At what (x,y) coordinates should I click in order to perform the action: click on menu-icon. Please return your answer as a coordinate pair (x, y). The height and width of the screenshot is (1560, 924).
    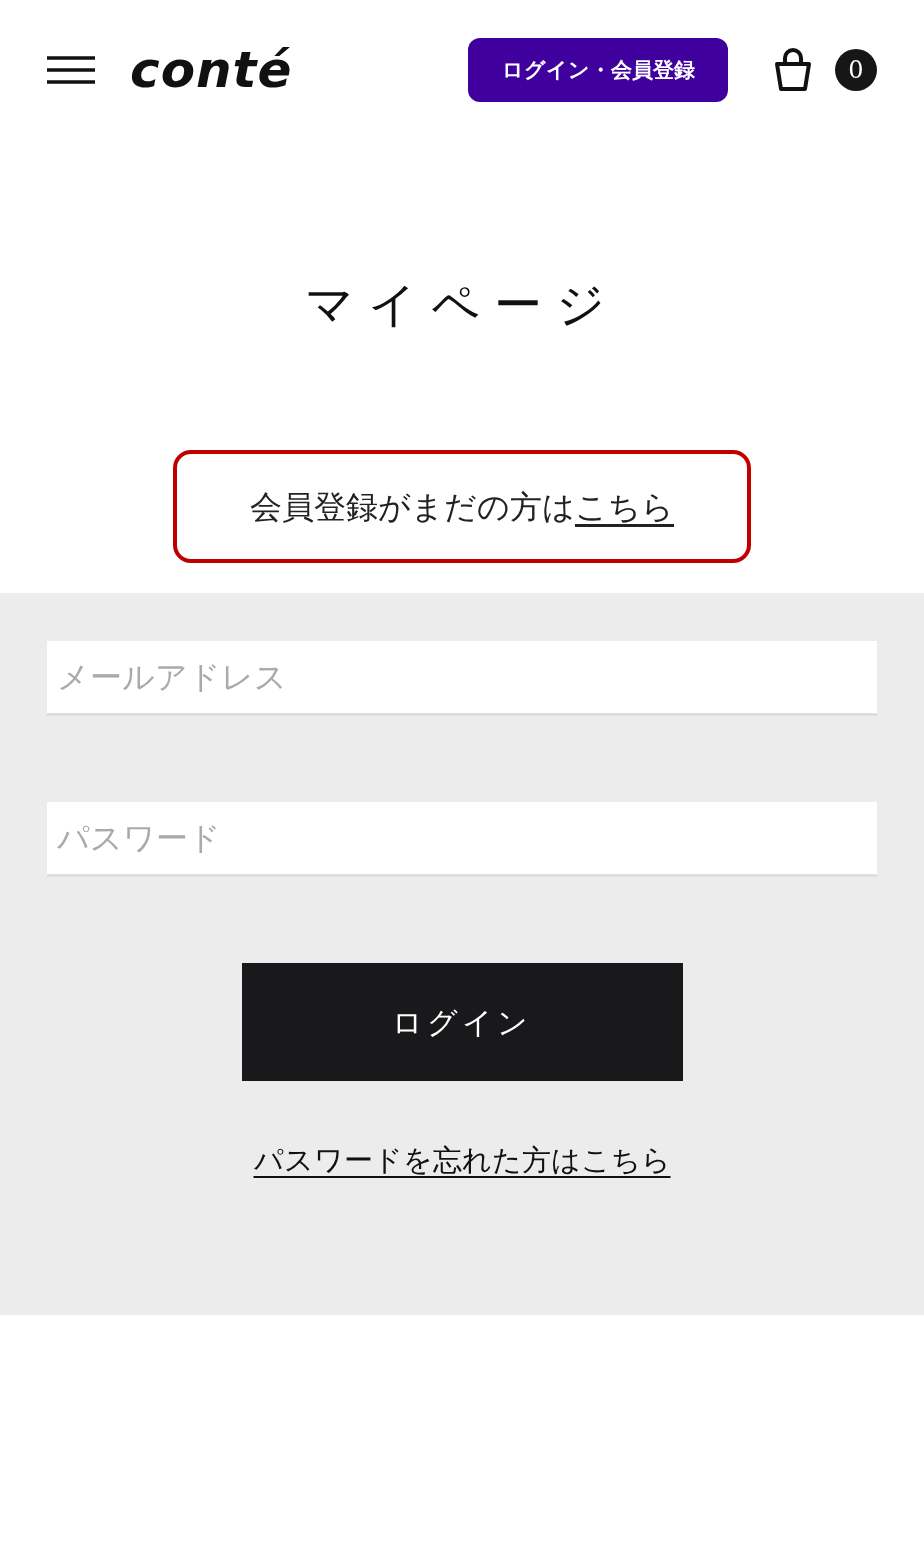
    Looking at the image, I should click on (71, 70).